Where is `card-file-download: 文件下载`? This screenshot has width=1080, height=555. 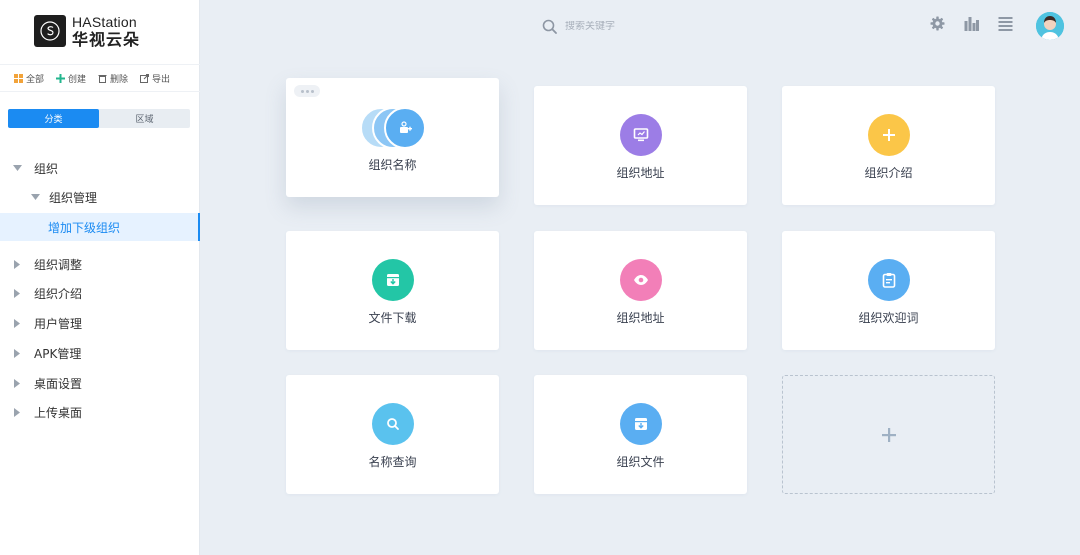
card-file-download: 文件下载 is located at coordinates (392, 290).